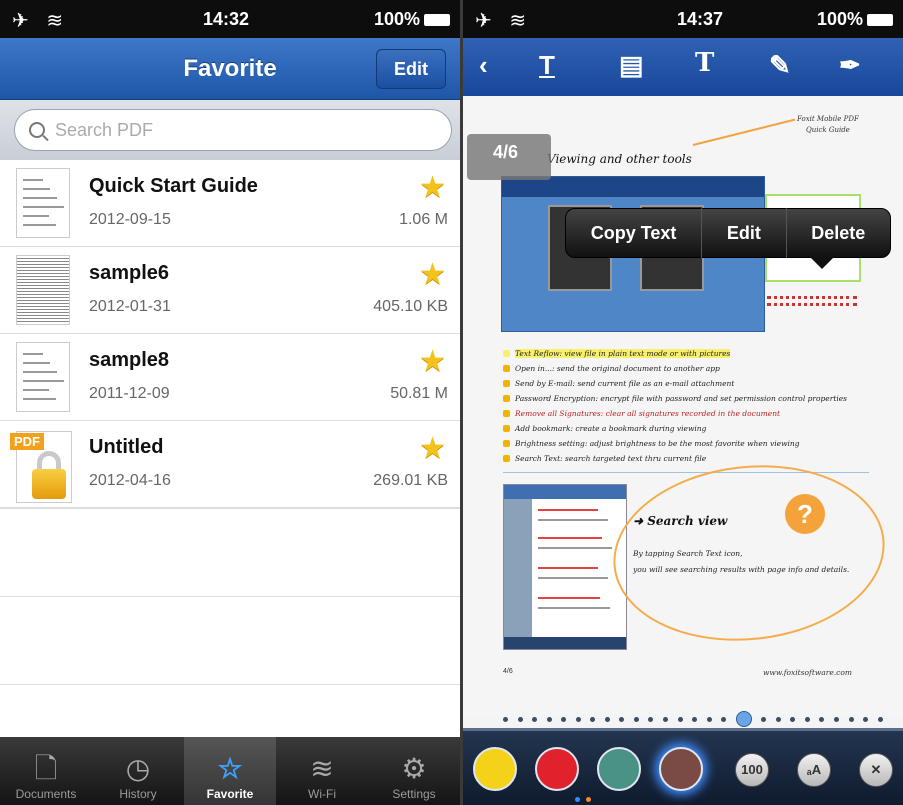 The height and width of the screenshot is (805, 903). What do you see at coordinates (129, 393) in the screenshot?
I see `file-date: 2011-12-09` at bounding box center [129, 393].